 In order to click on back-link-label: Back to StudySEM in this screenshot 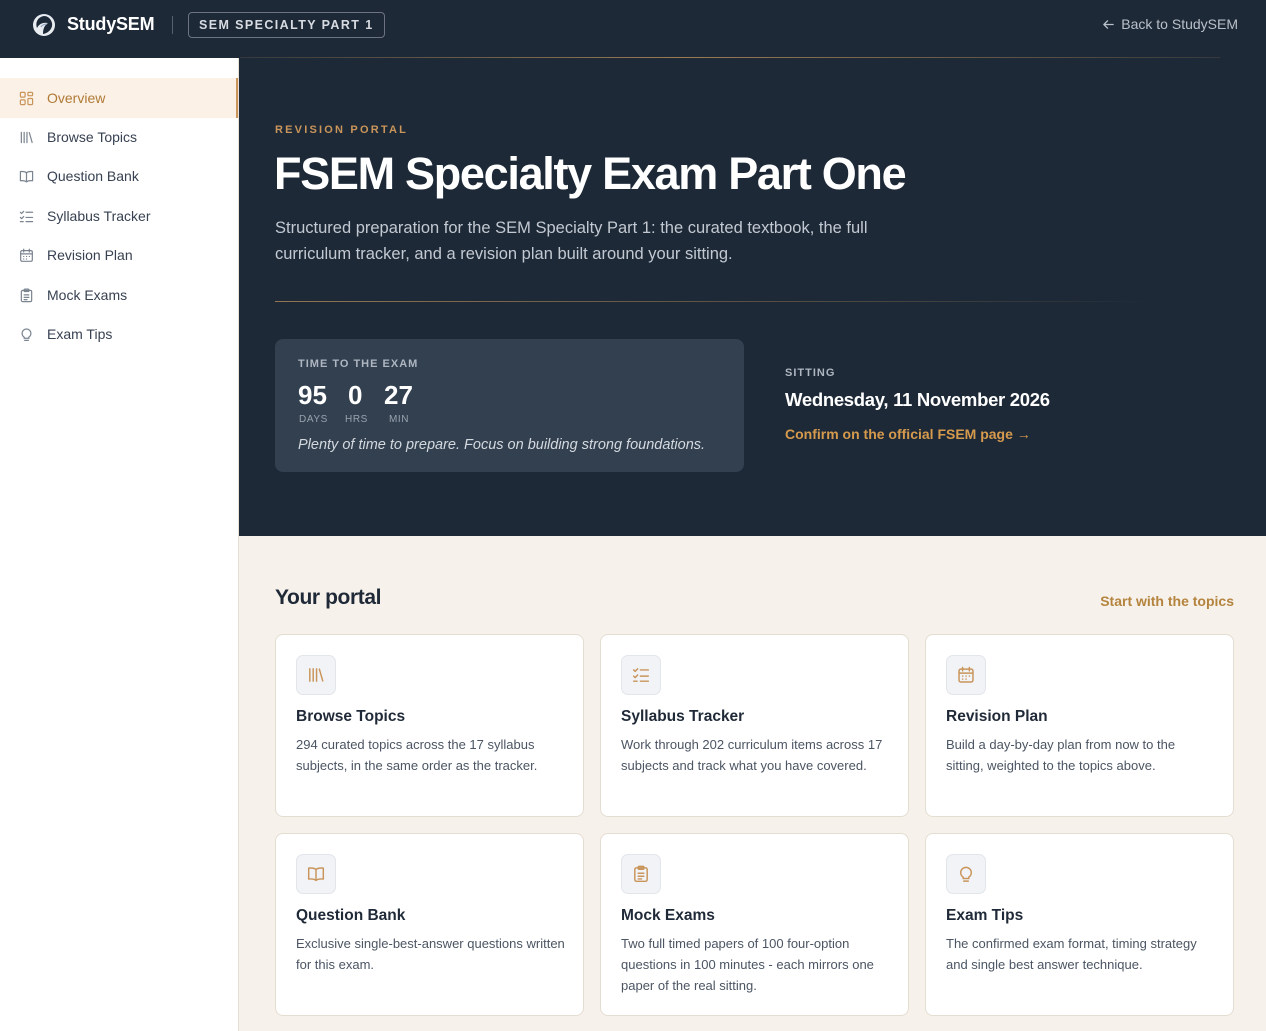, I will do `click(1179, 24)`.